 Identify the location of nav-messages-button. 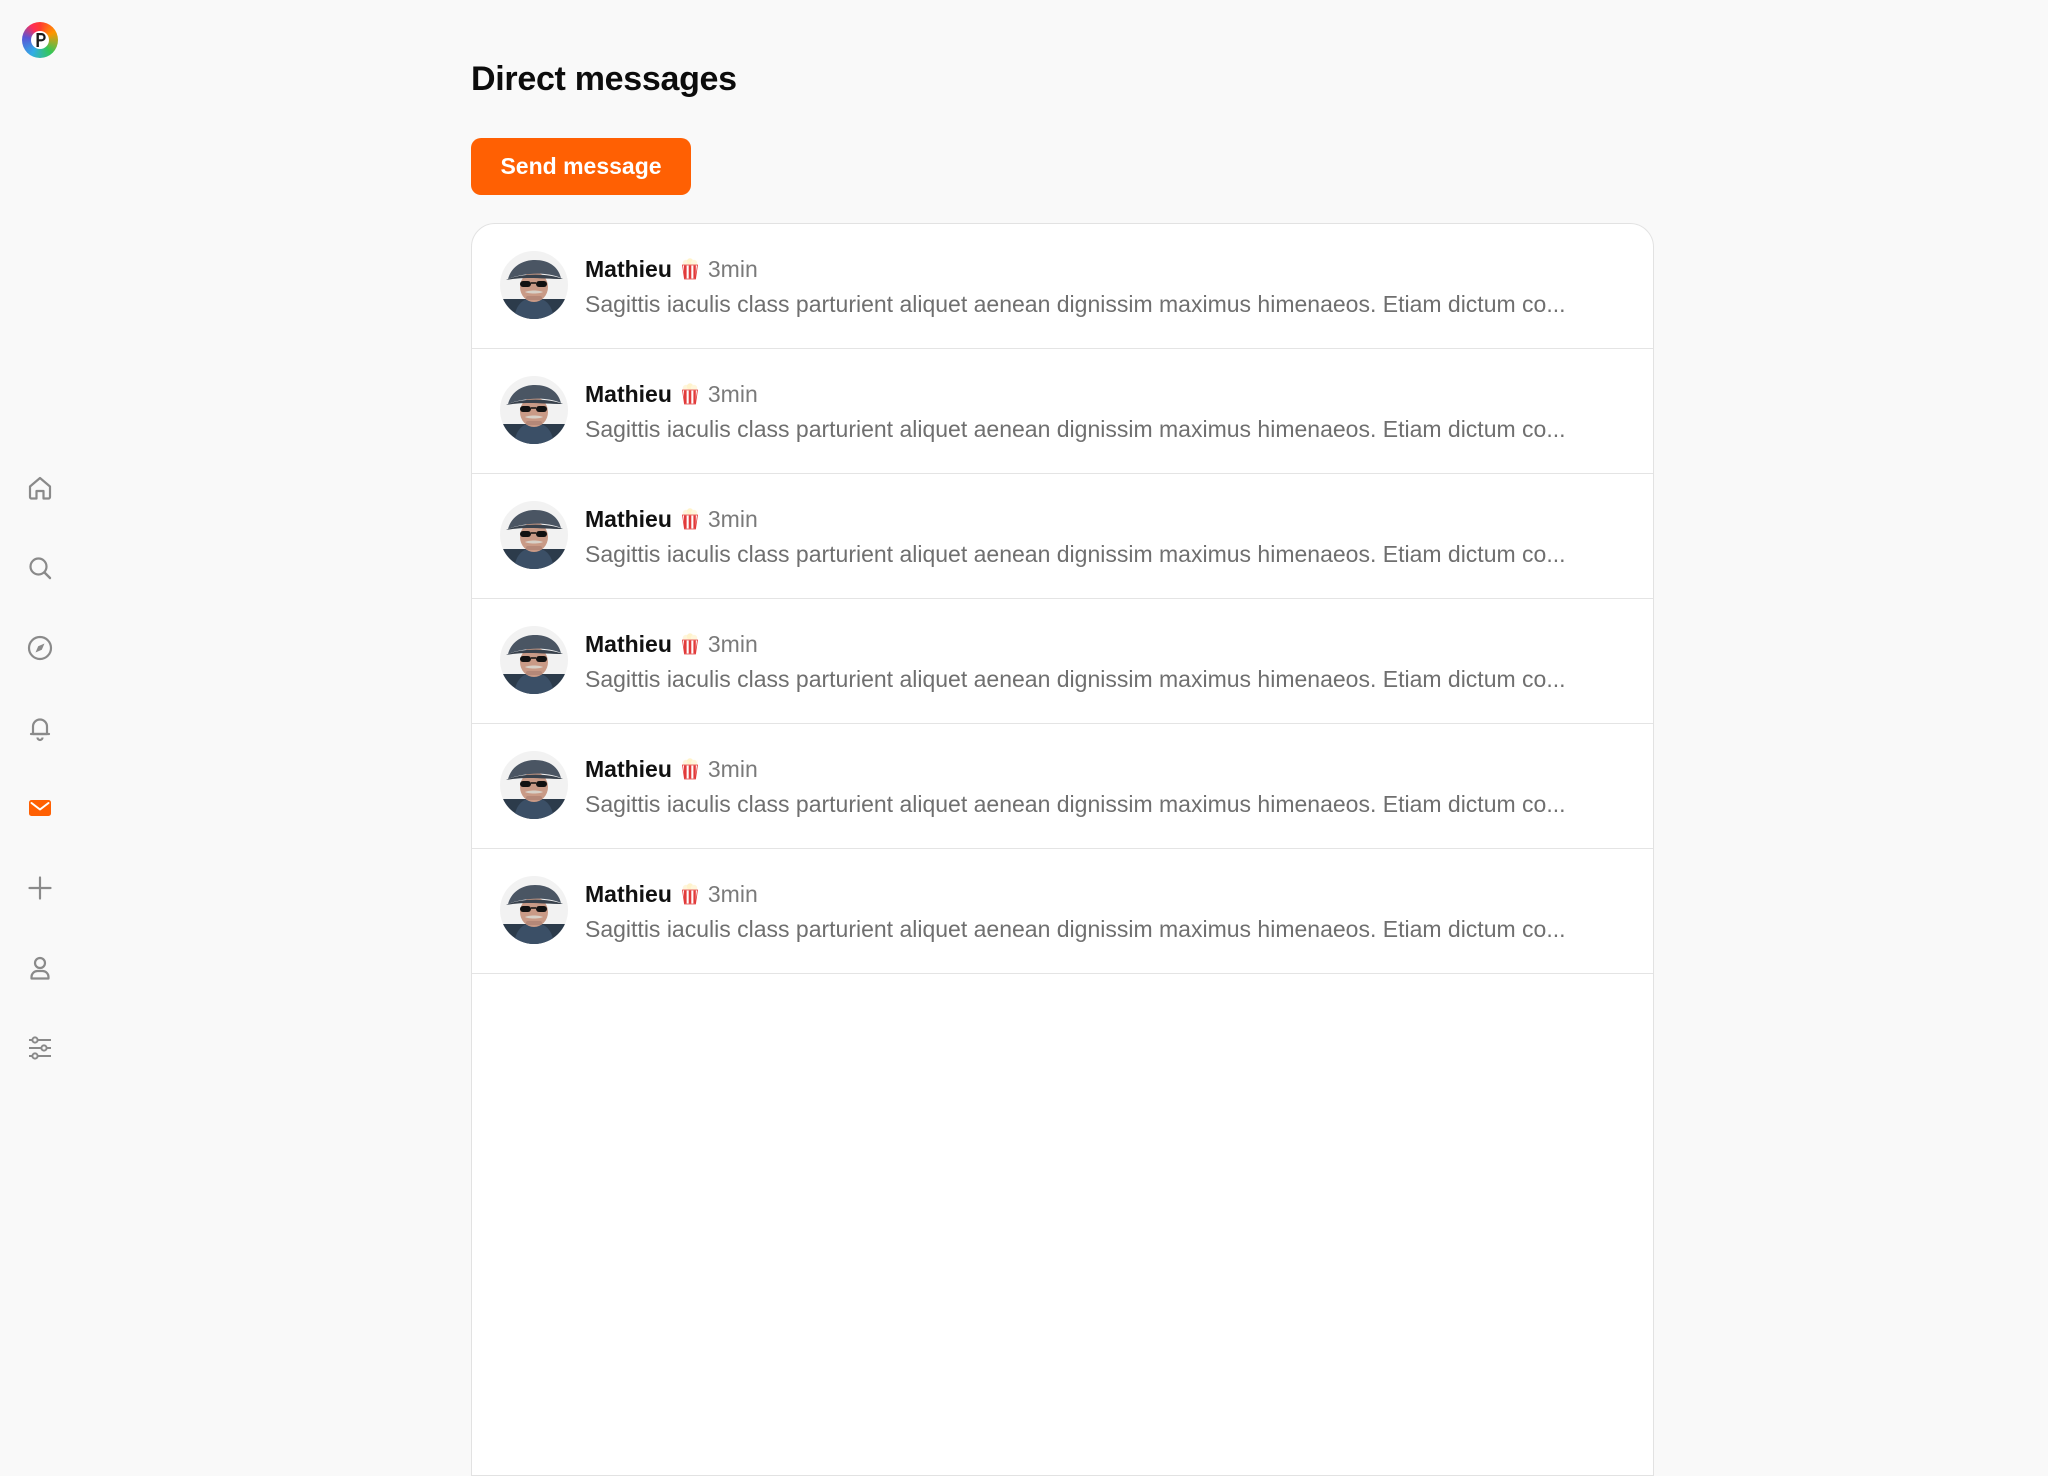
(40, 808).